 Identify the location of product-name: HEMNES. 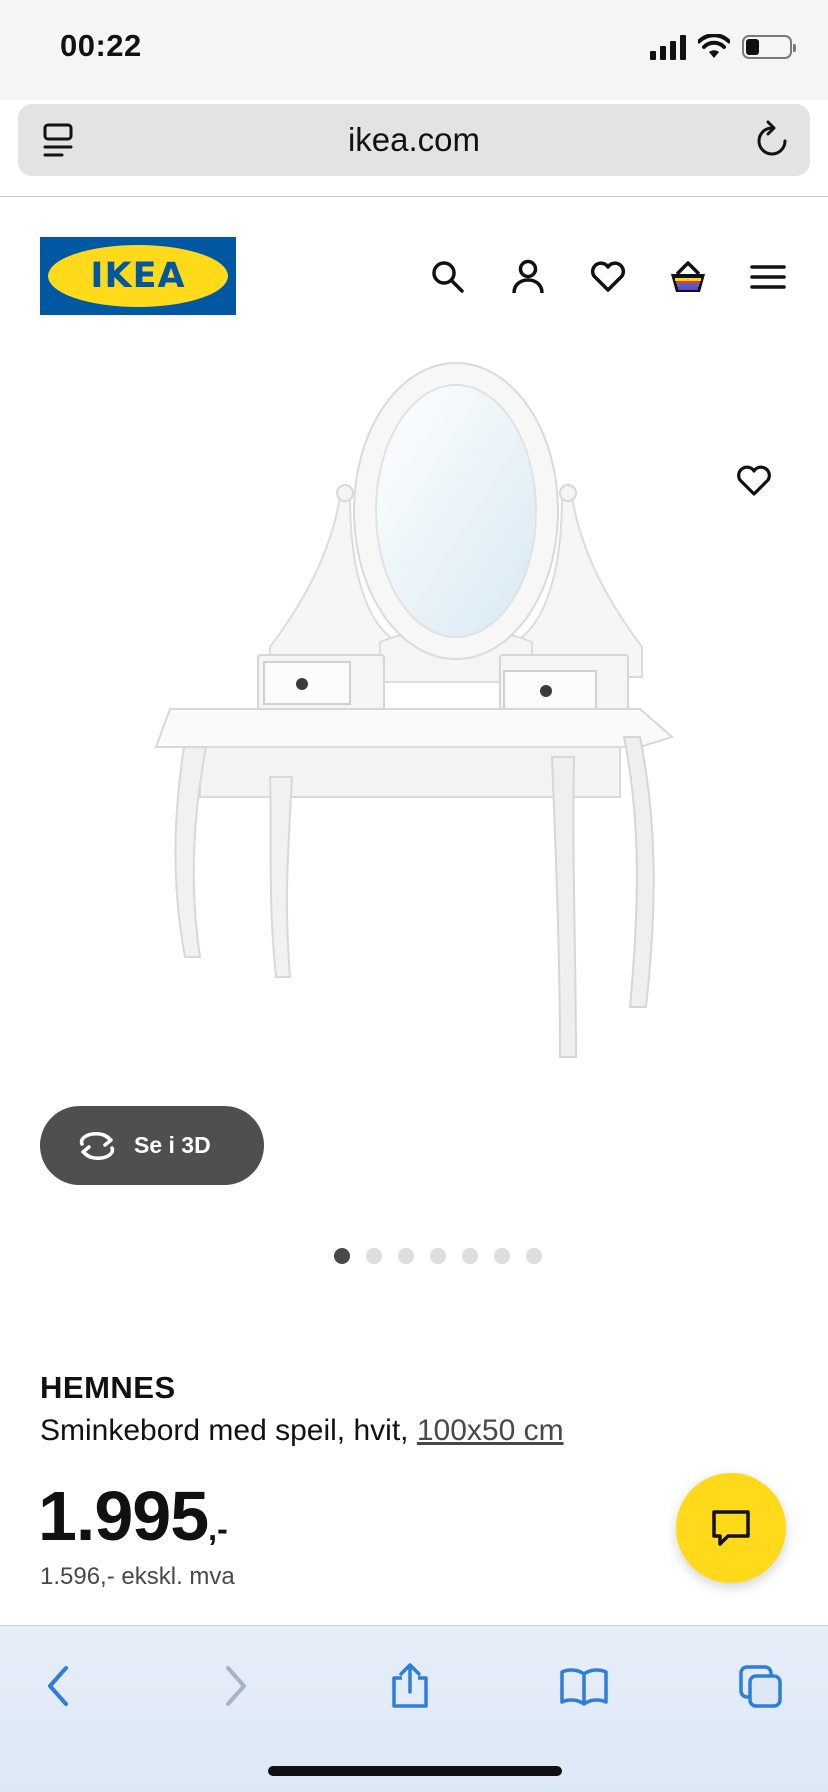
(108, 1387).